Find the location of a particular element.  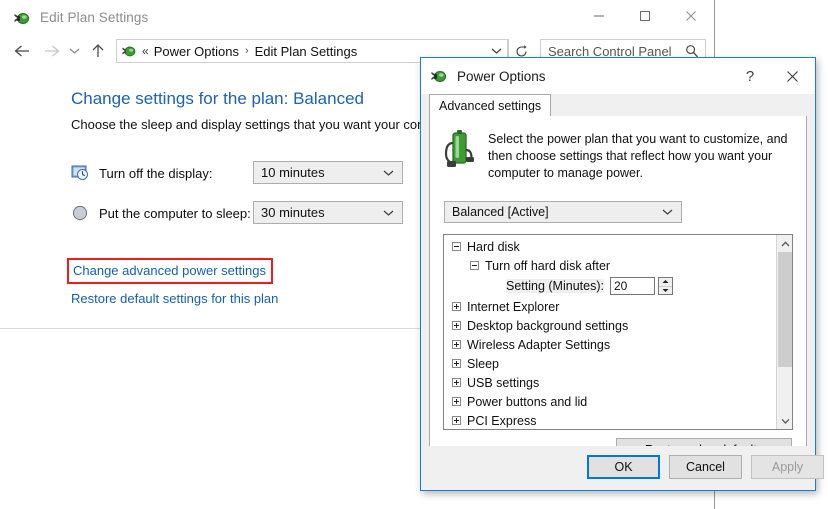

battery-plug-icon is located at coordinates (460, 149).